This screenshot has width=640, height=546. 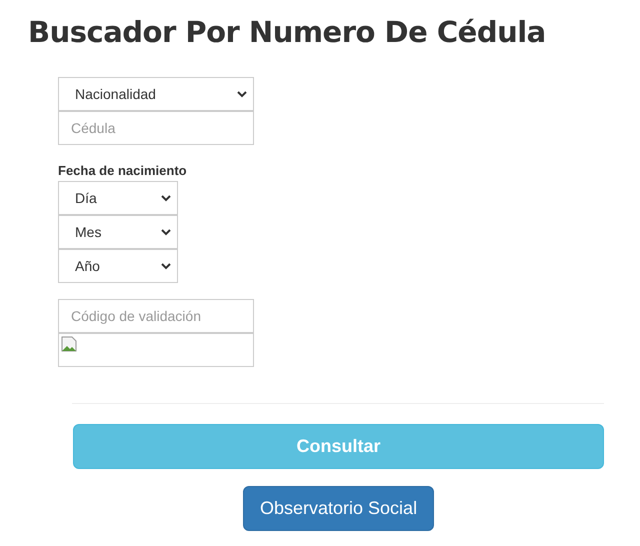 I want to click on date-select: Mes, so click(x=118, y=232).